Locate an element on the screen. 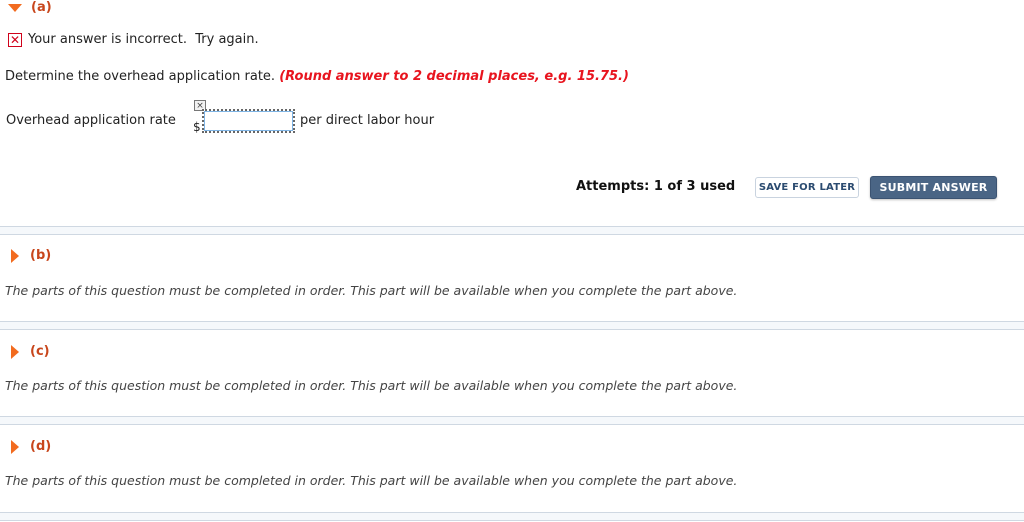 Image resolution: width=1024 pixels, height=522 pixels. overhead-rate-input is located at coordinates (248, 121).